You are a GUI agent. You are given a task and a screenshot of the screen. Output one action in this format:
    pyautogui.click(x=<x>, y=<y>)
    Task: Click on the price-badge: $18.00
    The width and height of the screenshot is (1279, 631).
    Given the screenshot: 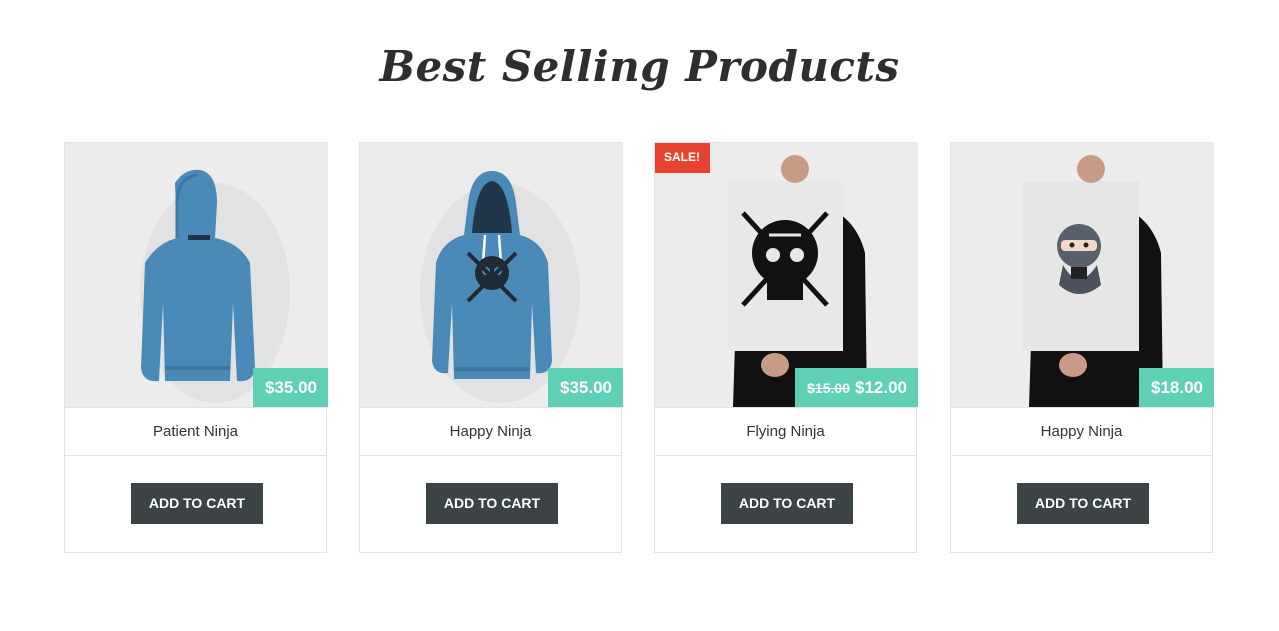 What is the action you would take?
    pyautogui.click(x=1176, y=387)
    